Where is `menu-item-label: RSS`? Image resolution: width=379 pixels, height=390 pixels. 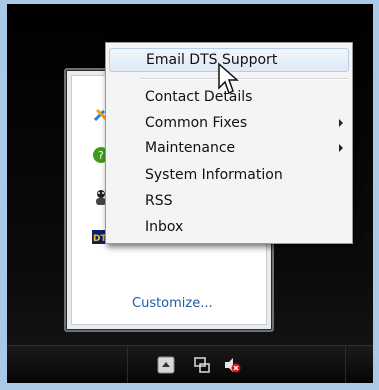
menu-item-label: RSS is located at coordinates (159, 201).